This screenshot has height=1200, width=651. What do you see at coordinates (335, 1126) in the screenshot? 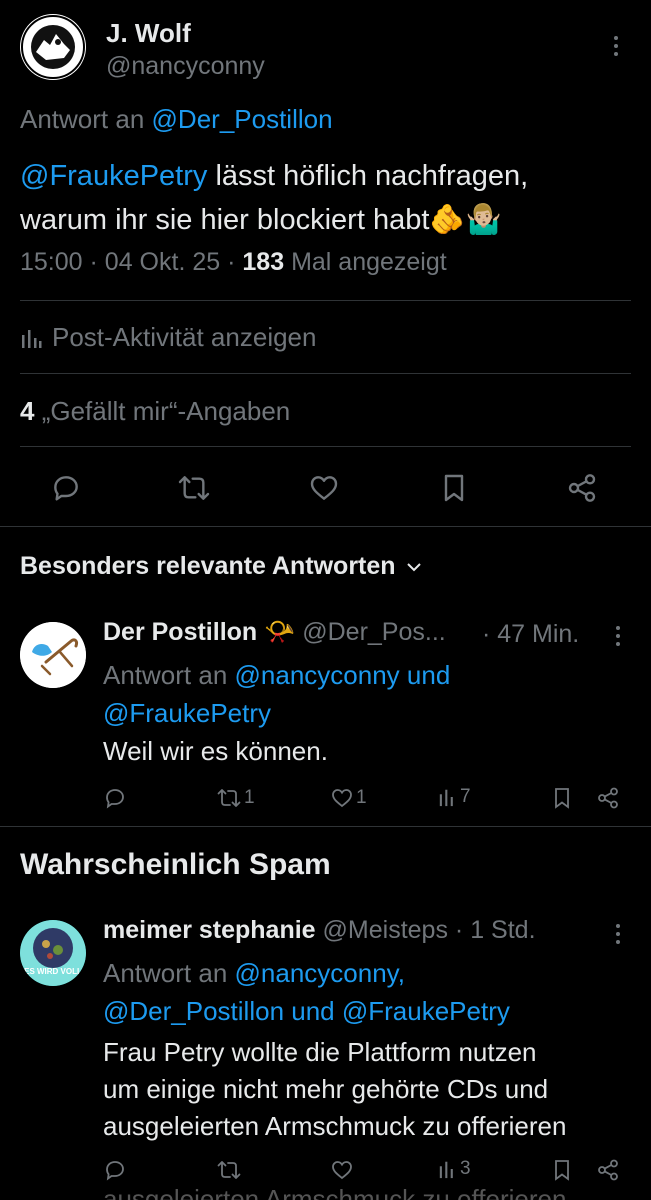
I see `reply2-text-line: ausgeleierten Armschmuck zu offerieren` at bounding box center [335, 1126].